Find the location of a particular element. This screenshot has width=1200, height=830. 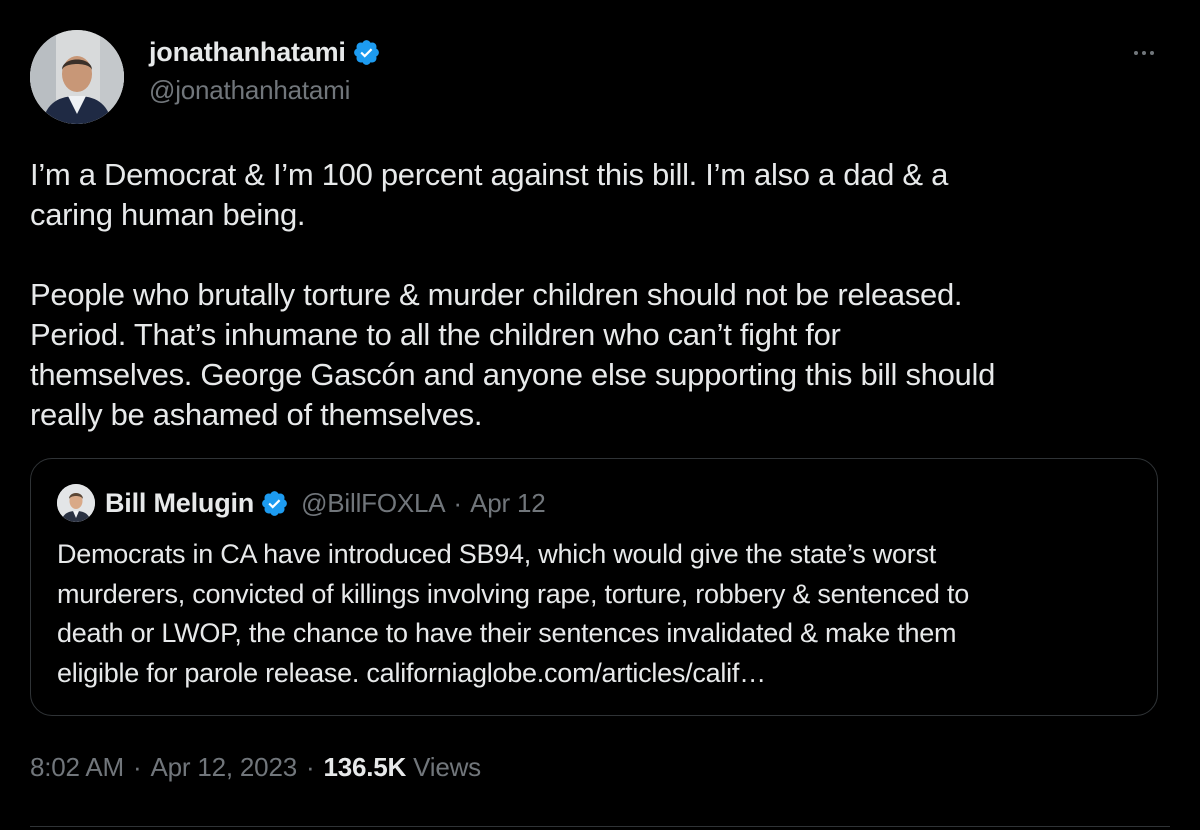

author-avatar-image is located at coordinates (77, 77).